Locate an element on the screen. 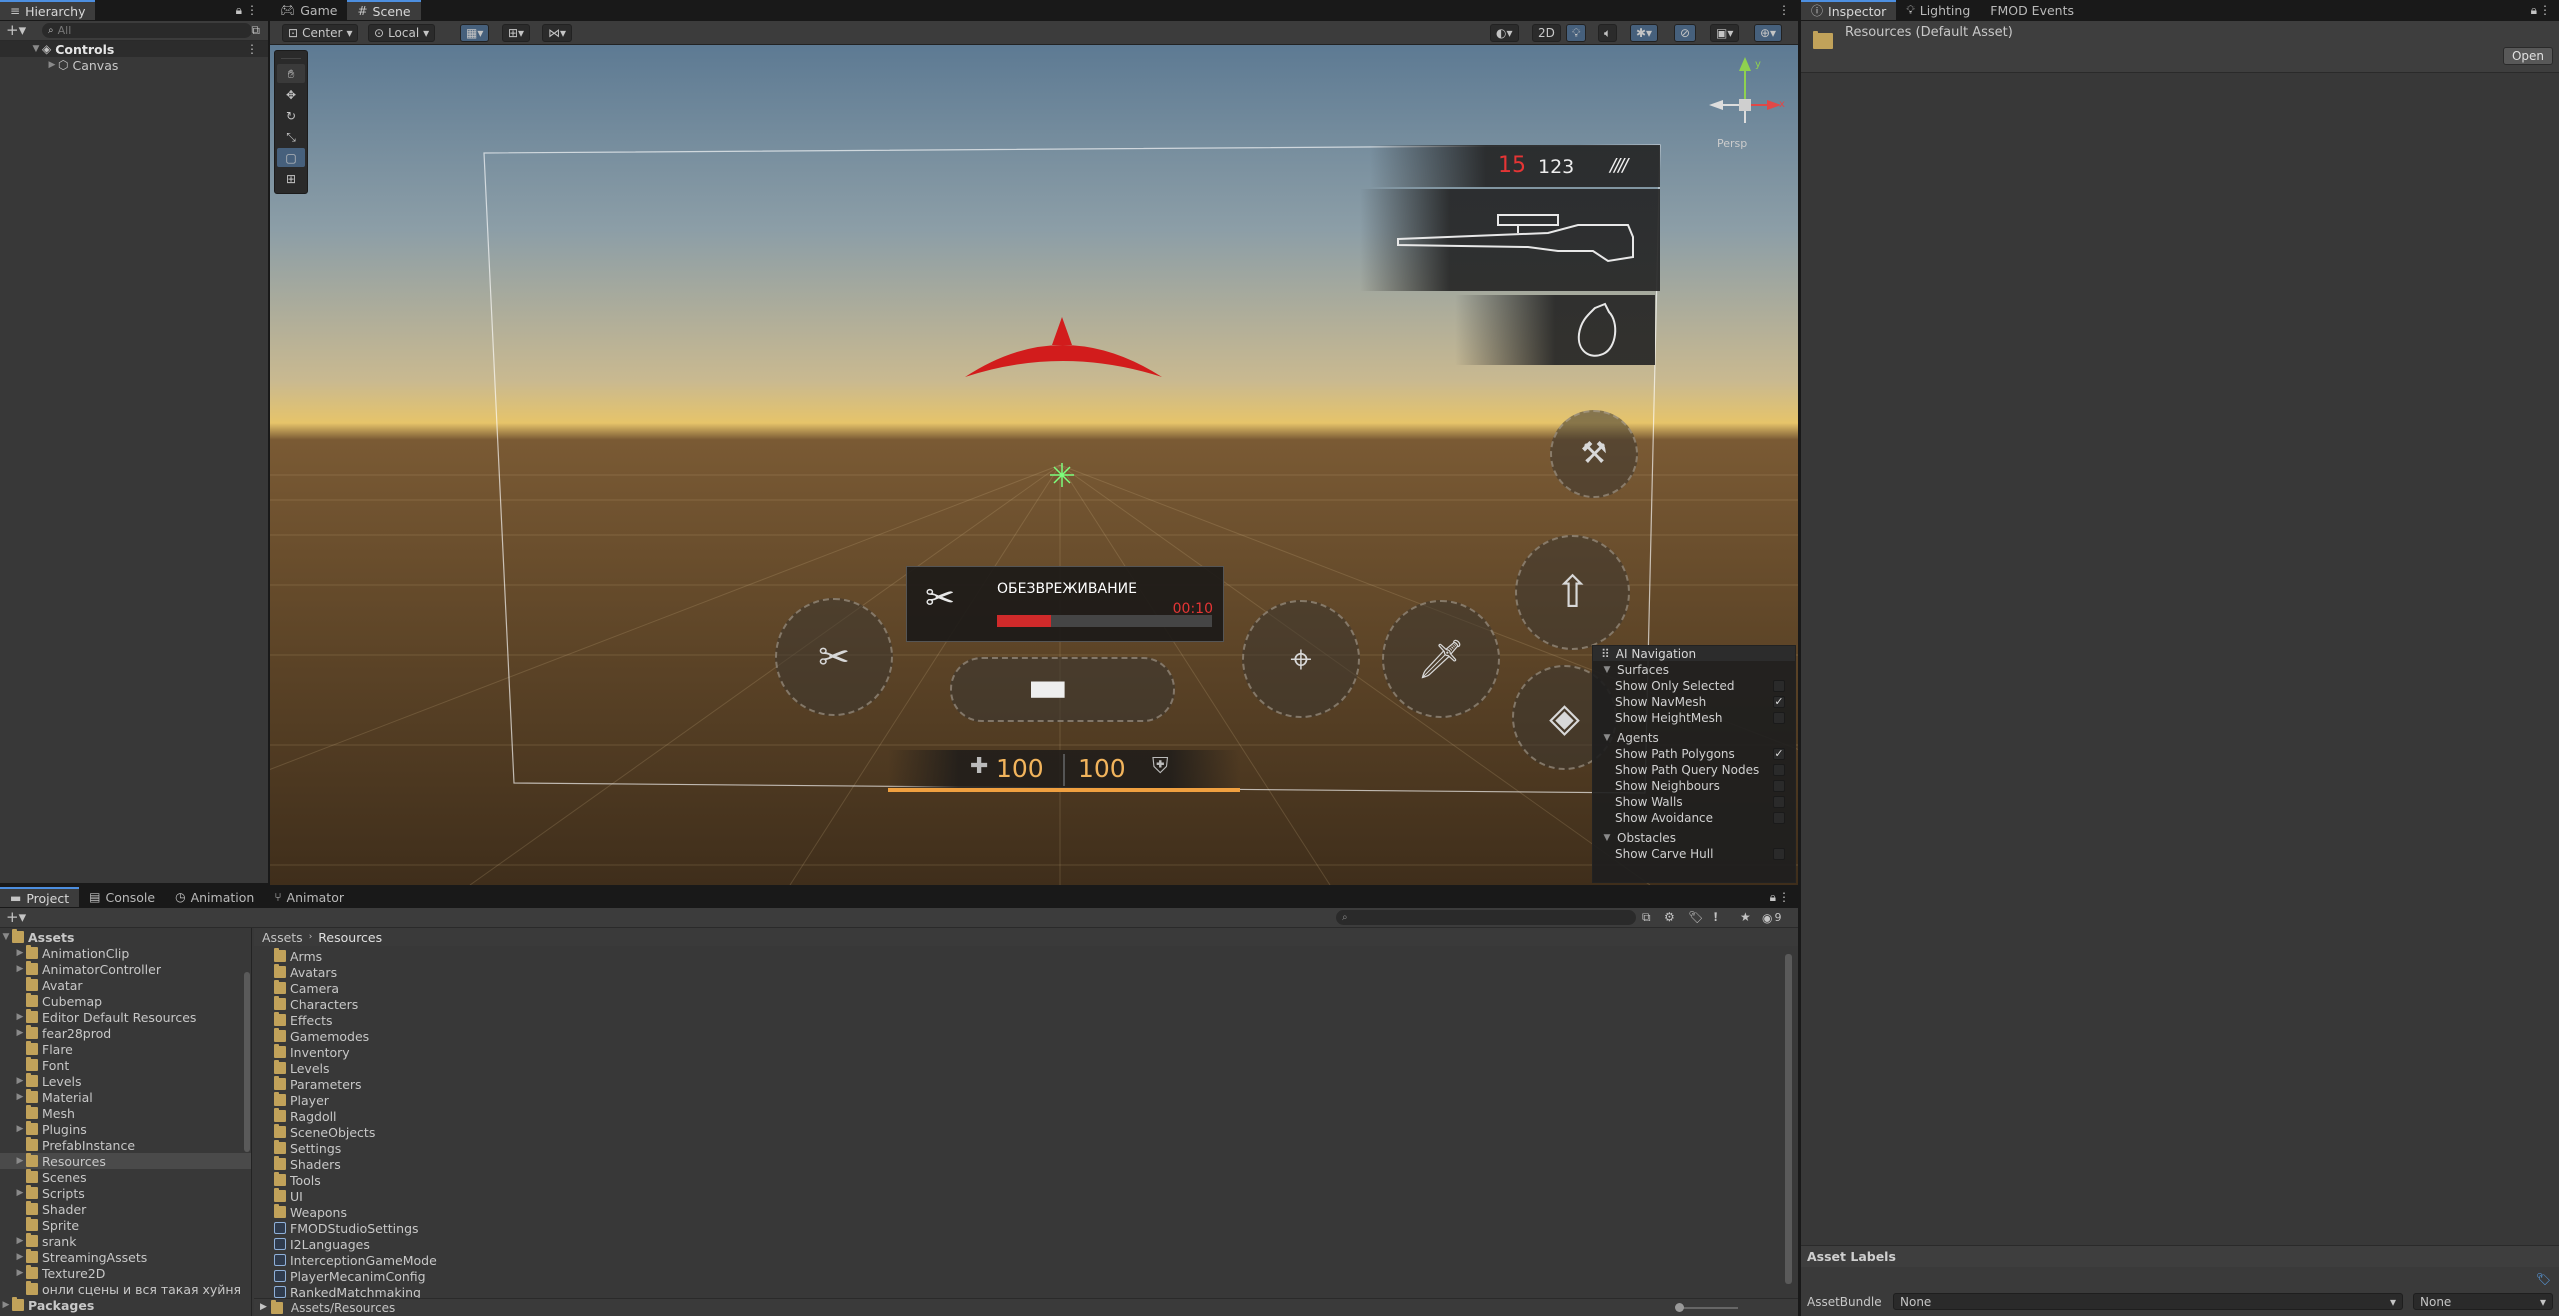 The image size is (2559, 1316). tree-item: PrefabInstance is located at coordinates (125, 1145).